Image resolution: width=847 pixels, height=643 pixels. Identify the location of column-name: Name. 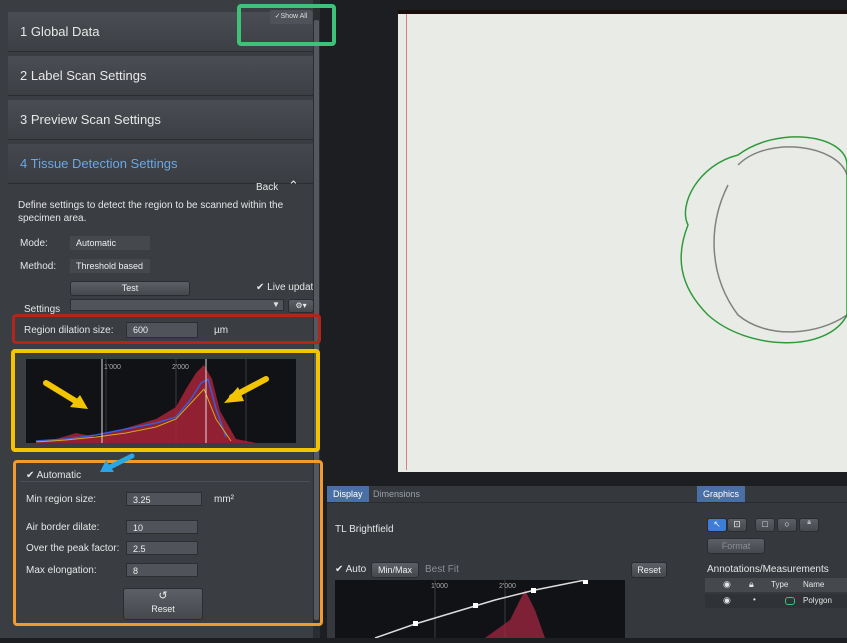
(814, 584).